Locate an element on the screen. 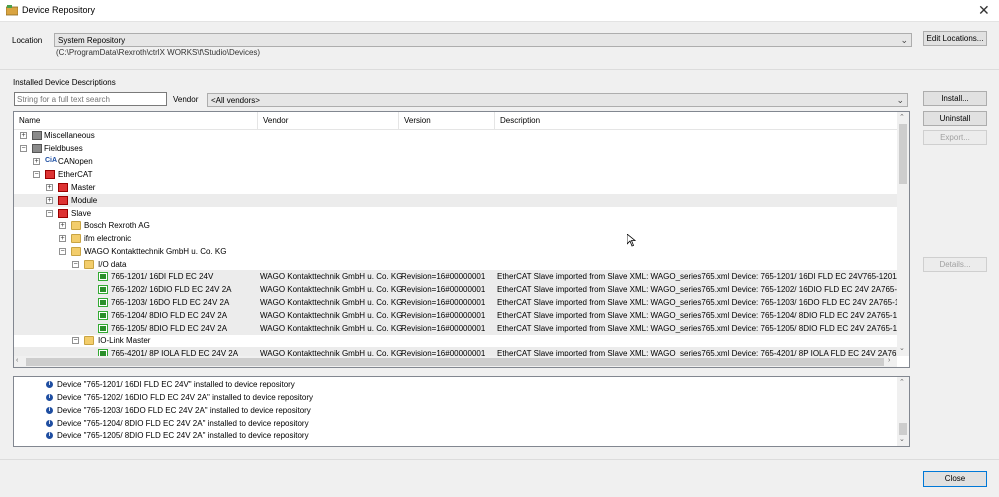 This screenshot has width=999, height=497. tree-item-label: CANopen is located at coordinates (75, 161).